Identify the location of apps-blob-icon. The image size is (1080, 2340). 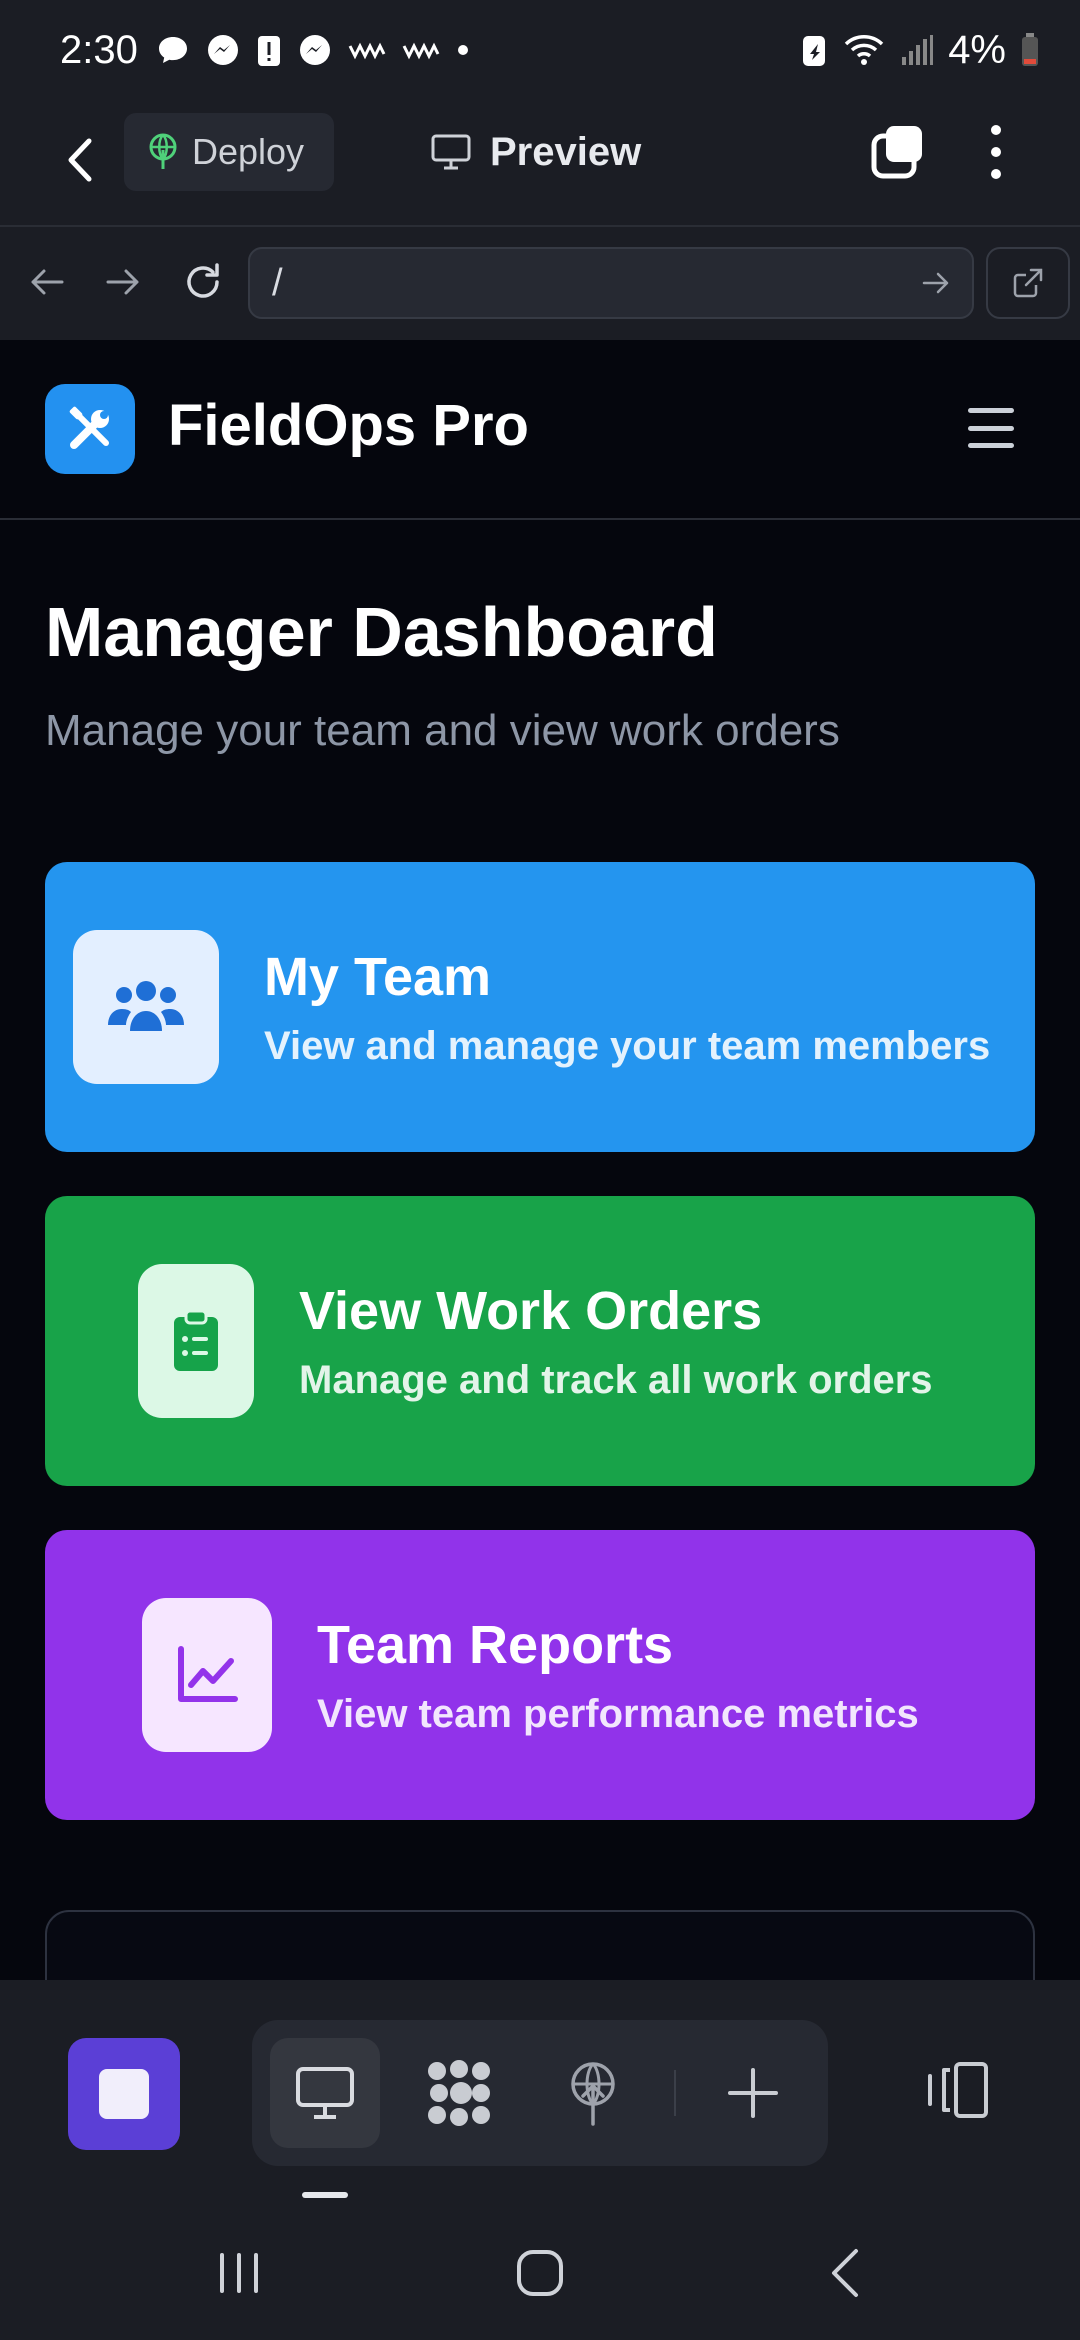
(459, 2093).